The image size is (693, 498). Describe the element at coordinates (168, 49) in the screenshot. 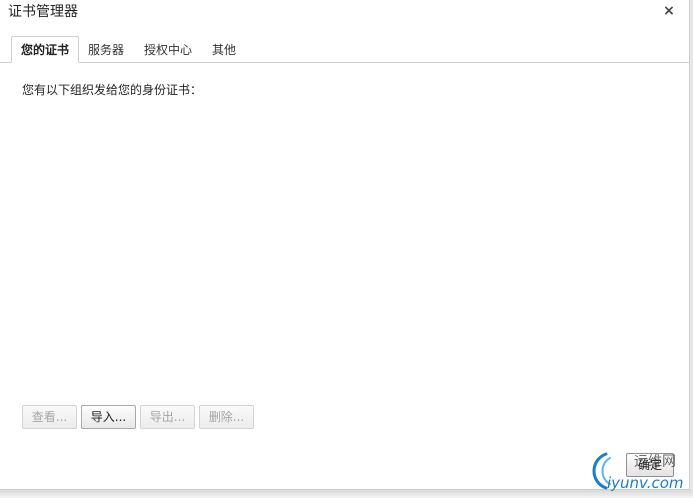

I see `tab-authorities: 授权中心` at that location.